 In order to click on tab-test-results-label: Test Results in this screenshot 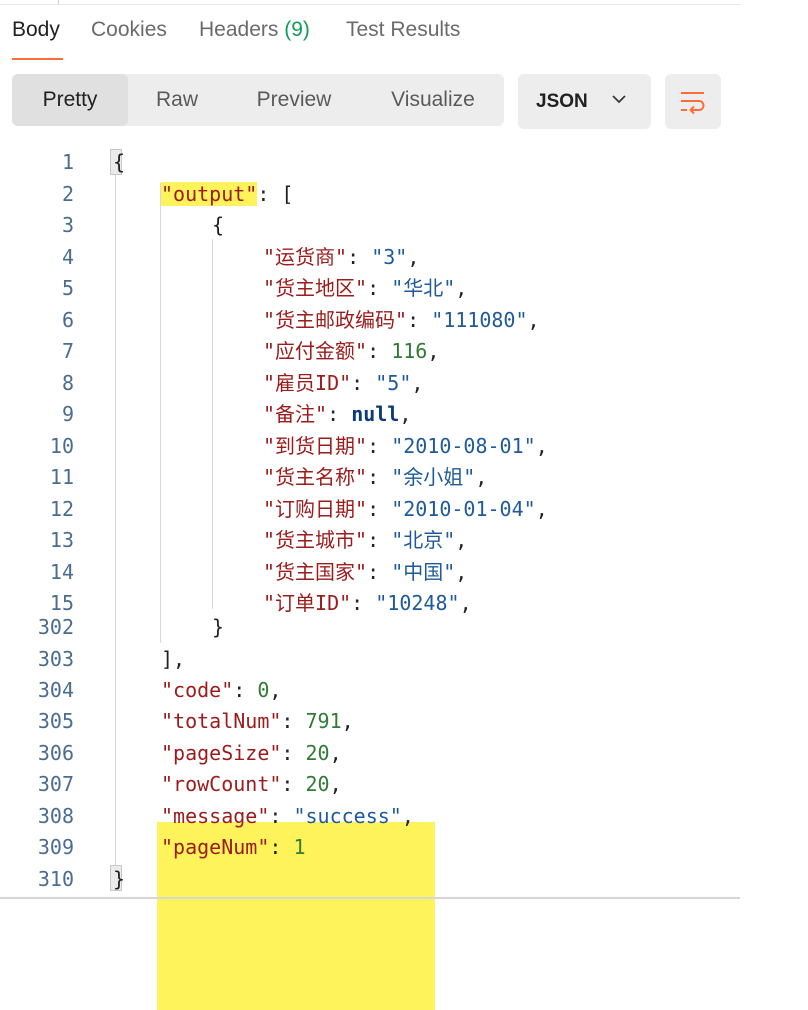, I will do `click(403, 29)`.